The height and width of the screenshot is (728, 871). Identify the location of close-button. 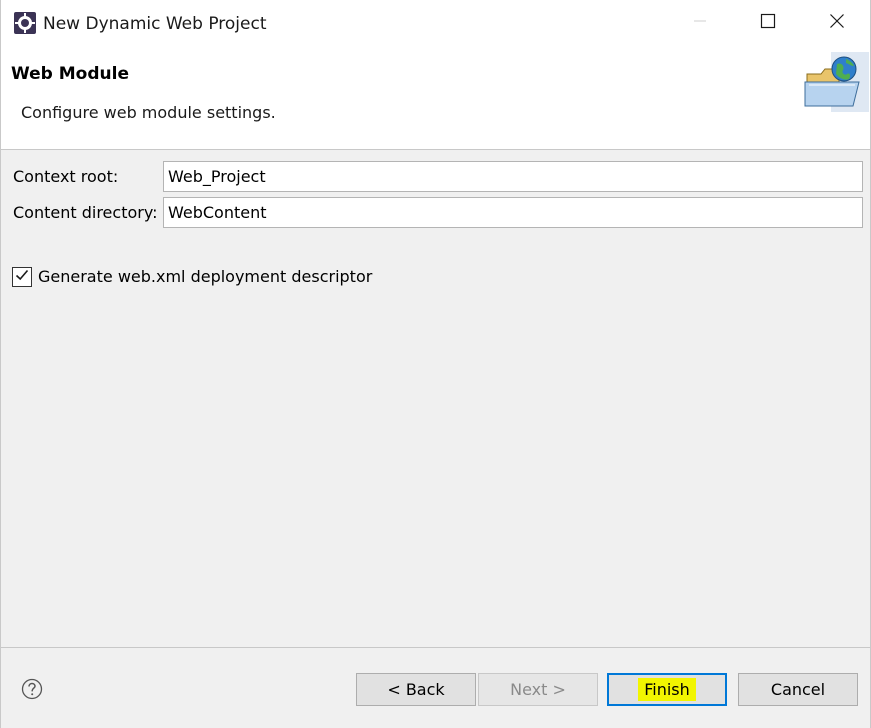
(837, 23).